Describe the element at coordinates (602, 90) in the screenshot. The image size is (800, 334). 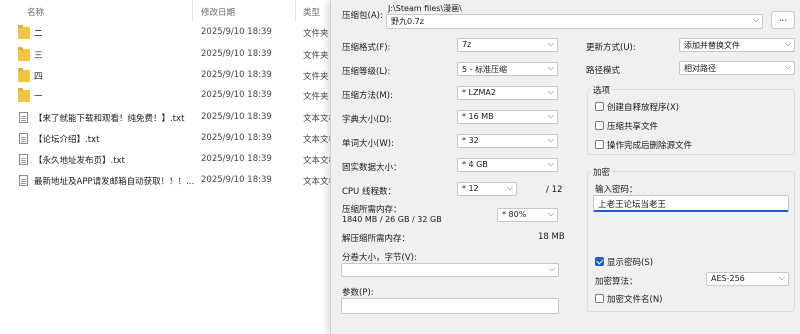
I see `options-group-title: 选项` at that location.